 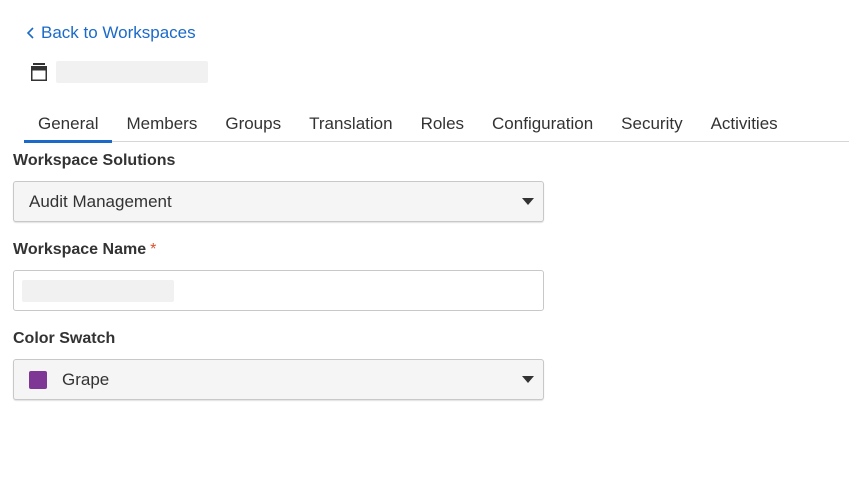 I want to click on color-swatch-label: Color Swatch, so click(x=64, y=338).